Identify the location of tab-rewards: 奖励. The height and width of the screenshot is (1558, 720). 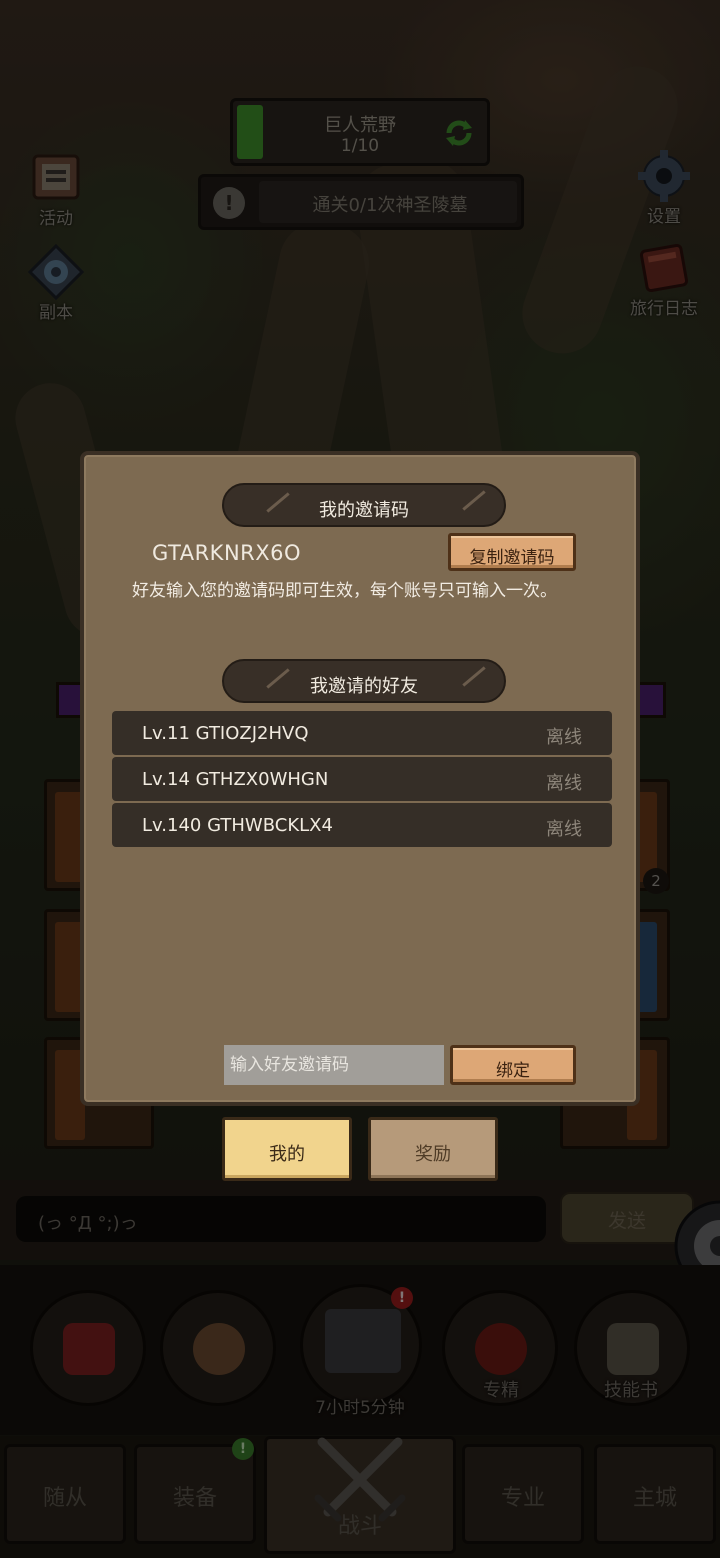
(433, 1149).